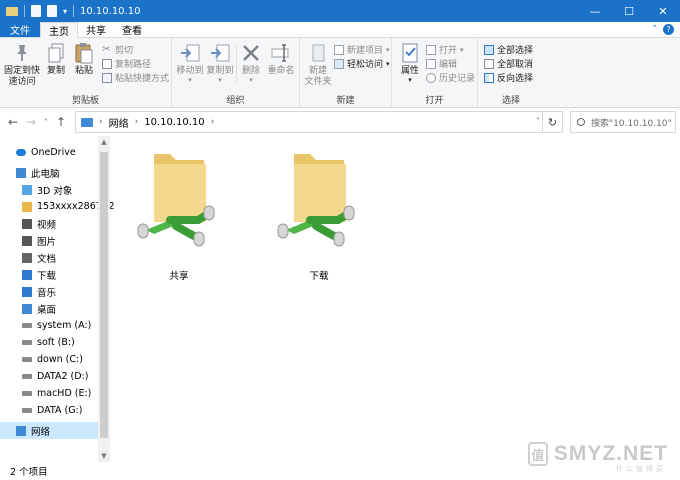  I want to click on copy-to-icon, so click(220, 53).